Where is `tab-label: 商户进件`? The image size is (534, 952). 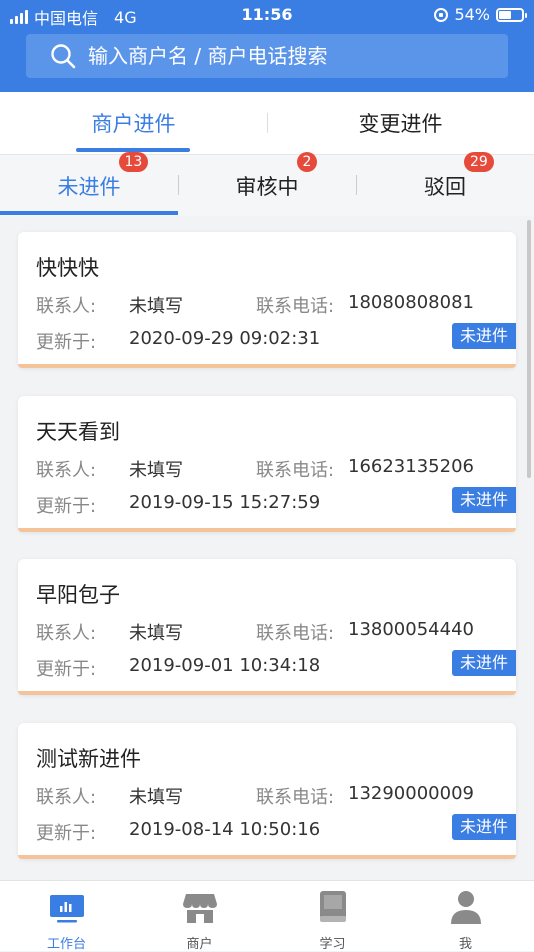
tab-label: 商户进件 is located at coordinates (133, 124).